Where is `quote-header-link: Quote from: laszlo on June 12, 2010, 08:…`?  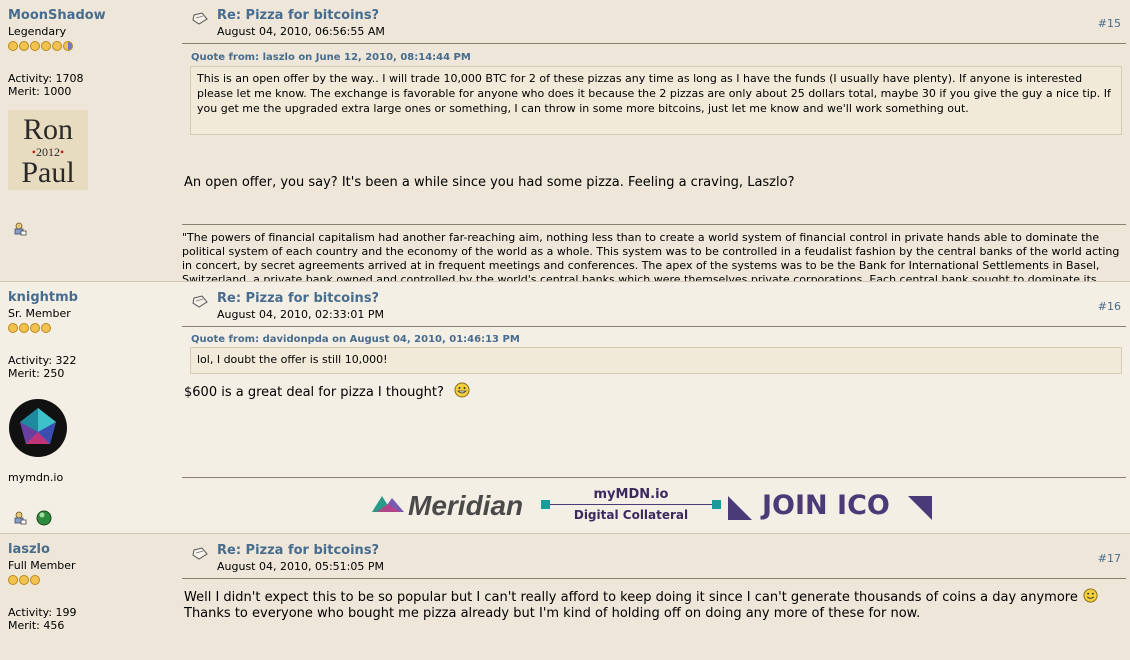
quote-header-link: Quote from: laszlo on June 12, 2010, 08:… is located at coordinates (331, 57).